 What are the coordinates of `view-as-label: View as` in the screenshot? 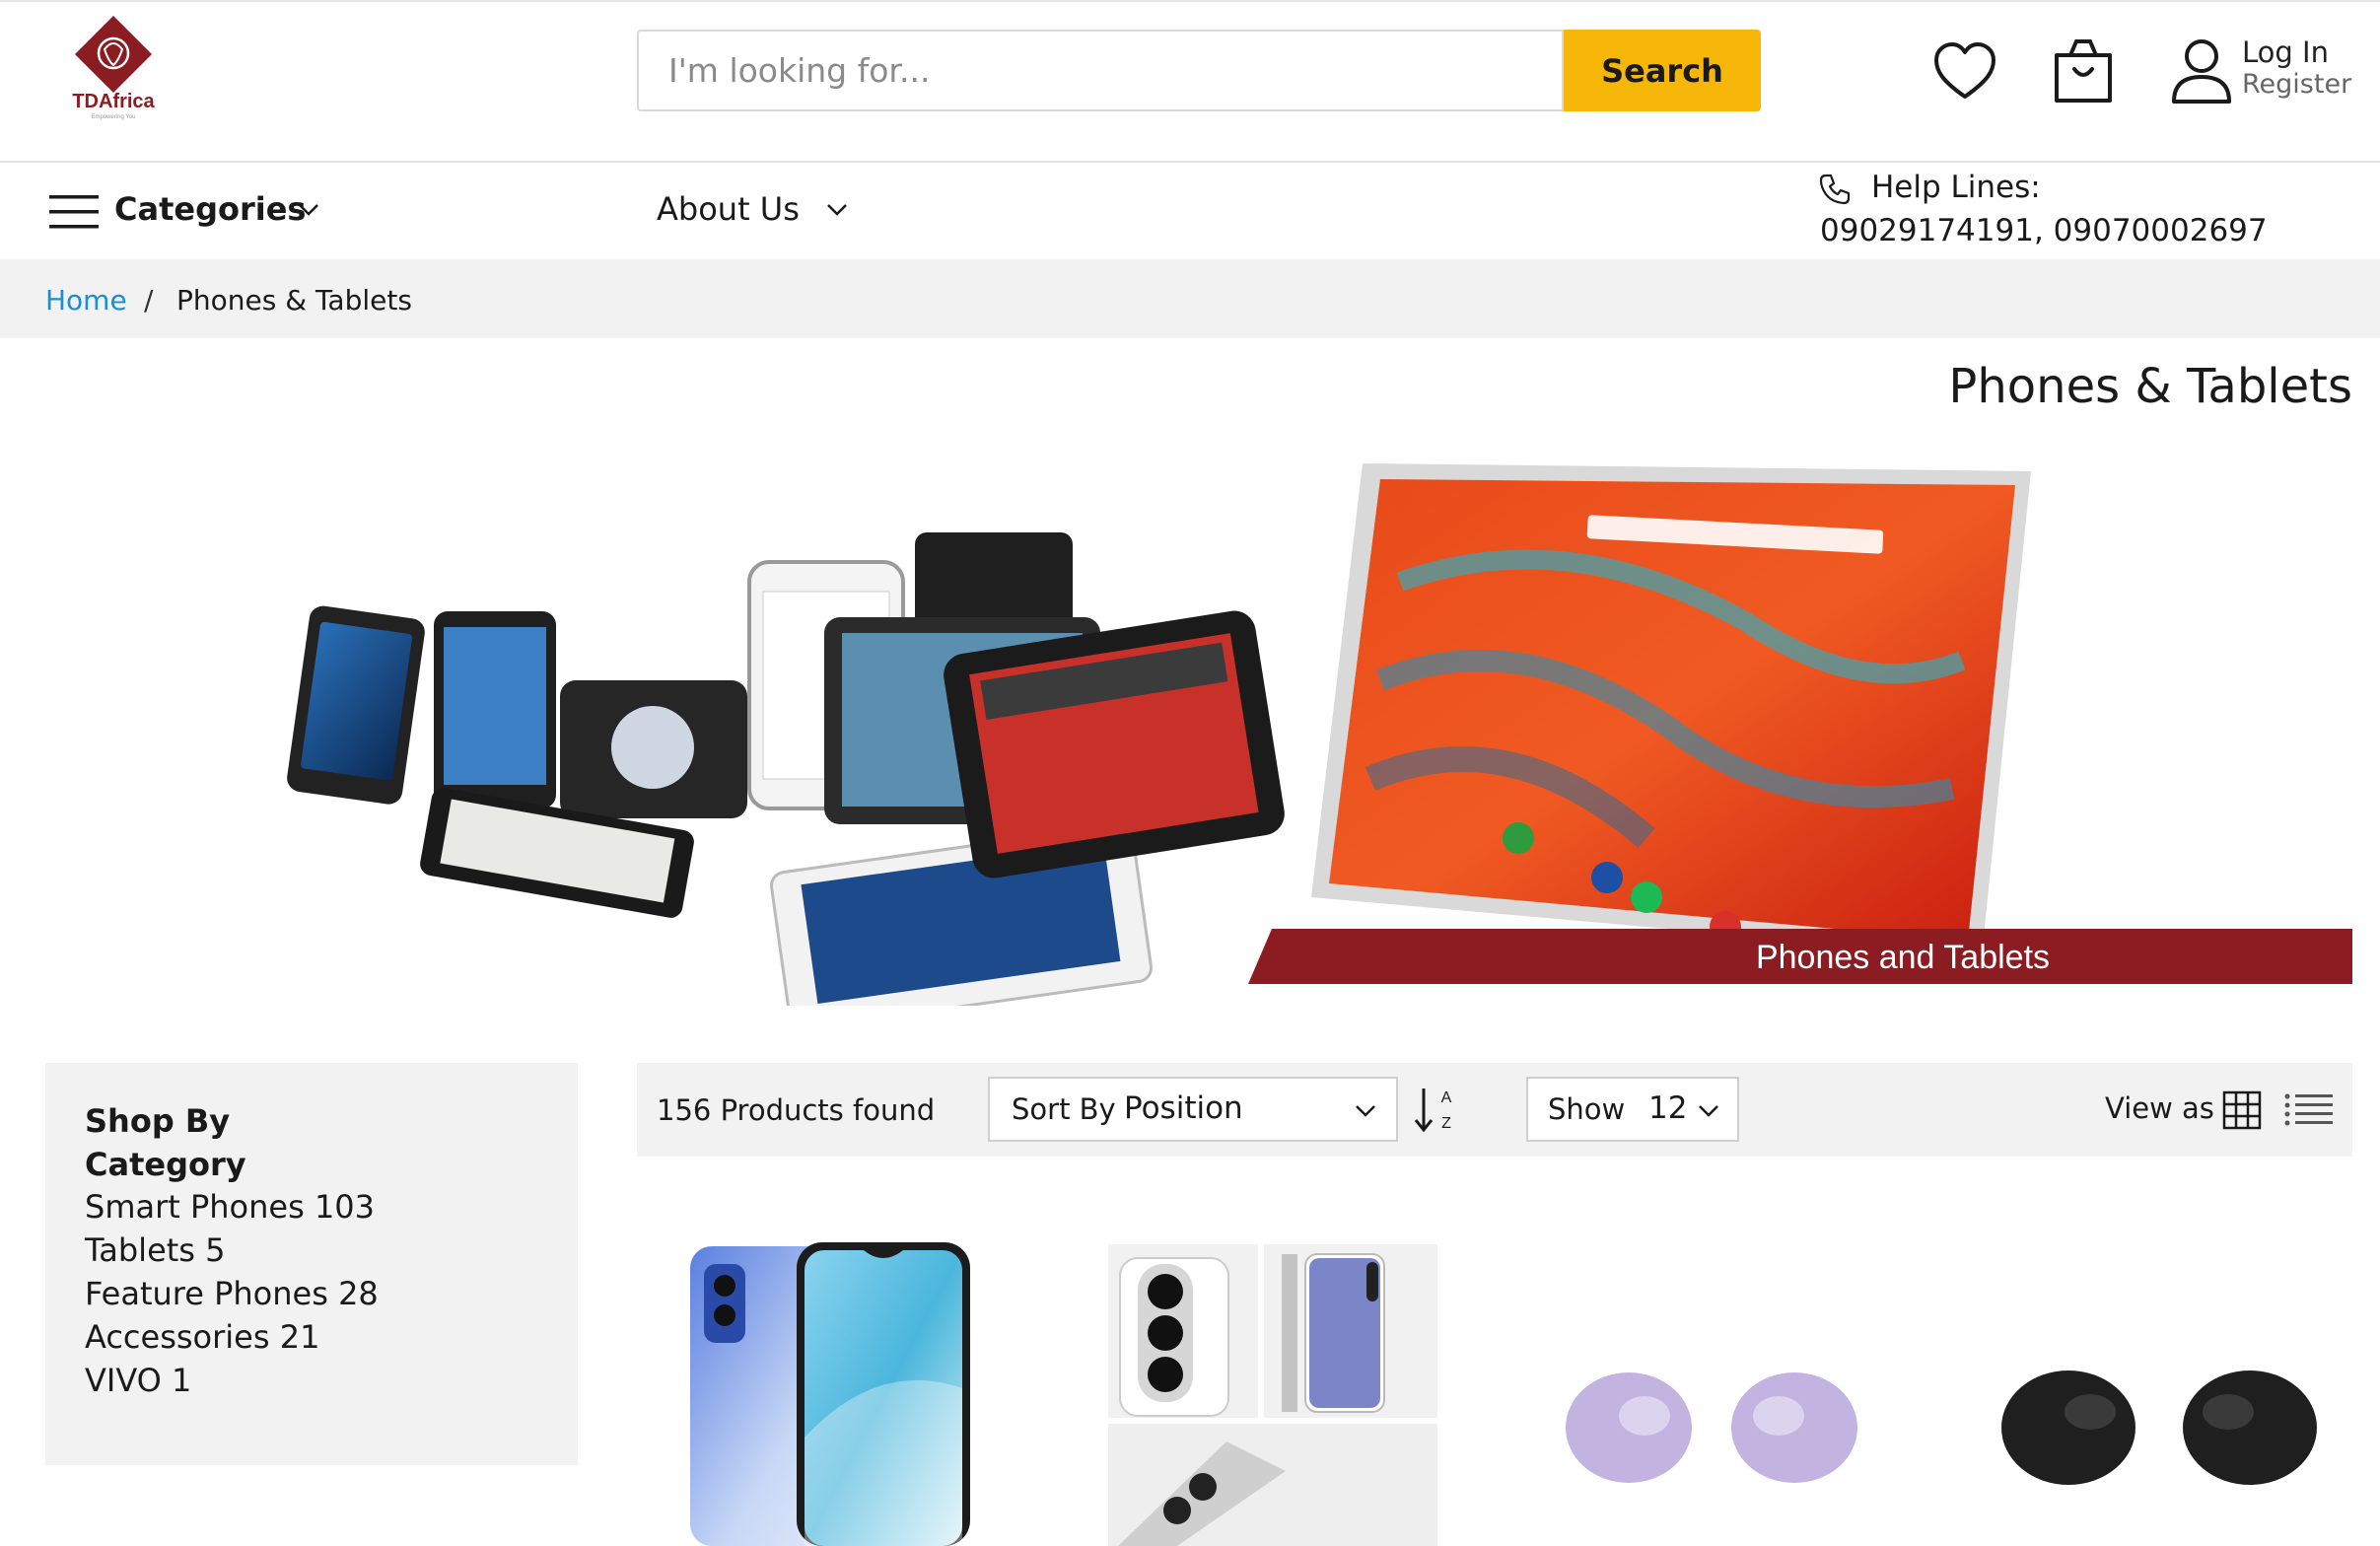 It's located at (2159, 1108).